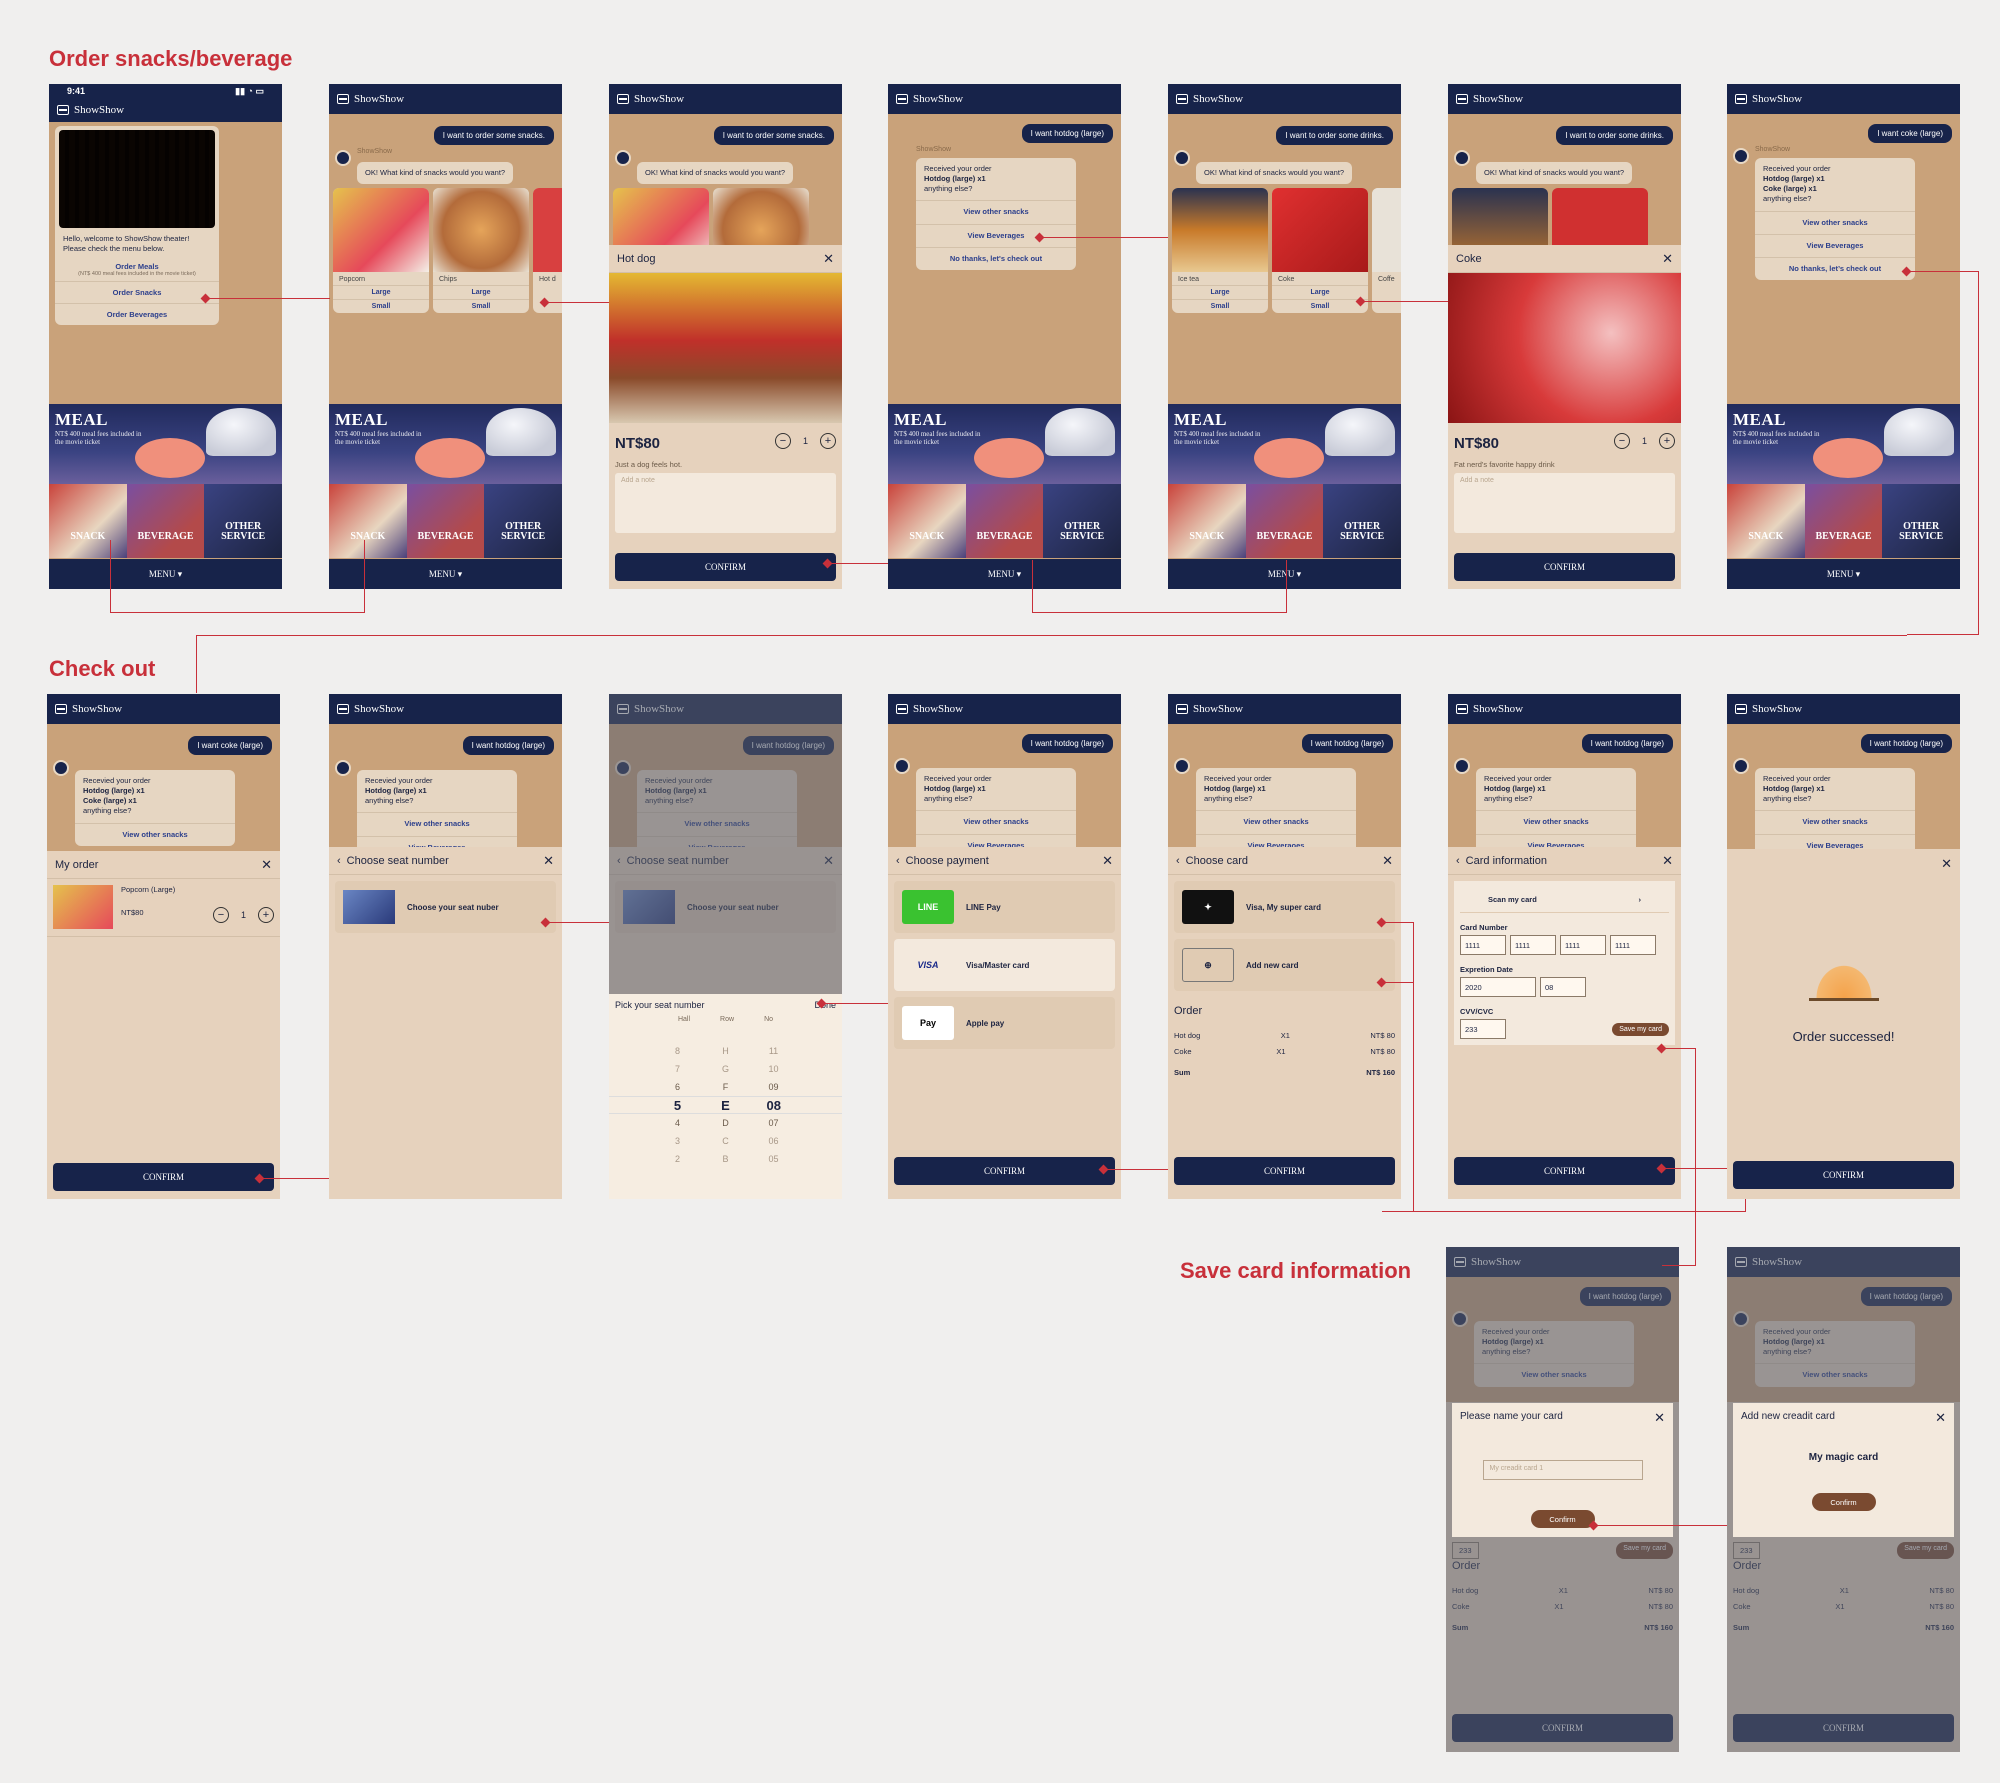  Describe the element at coordinates (137, 291) in the screenshot. I see `order-snacks-button: Order Snacks` at that location.